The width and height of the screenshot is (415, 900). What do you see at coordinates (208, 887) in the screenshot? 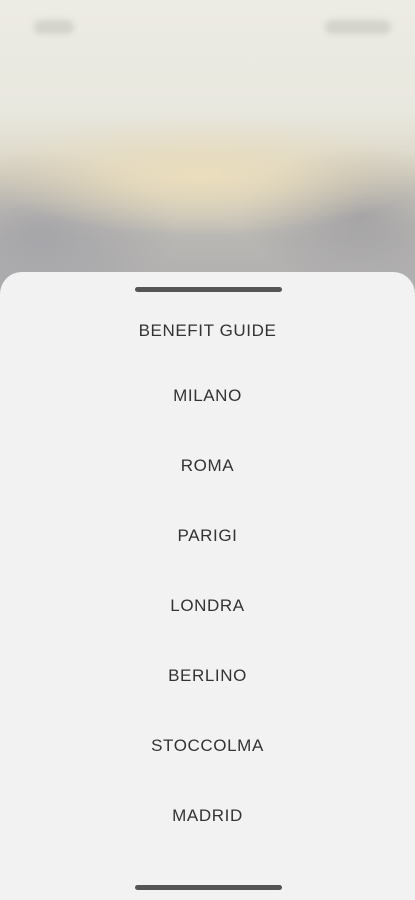
I see `home-indicator` at bounding box center [208, 887].